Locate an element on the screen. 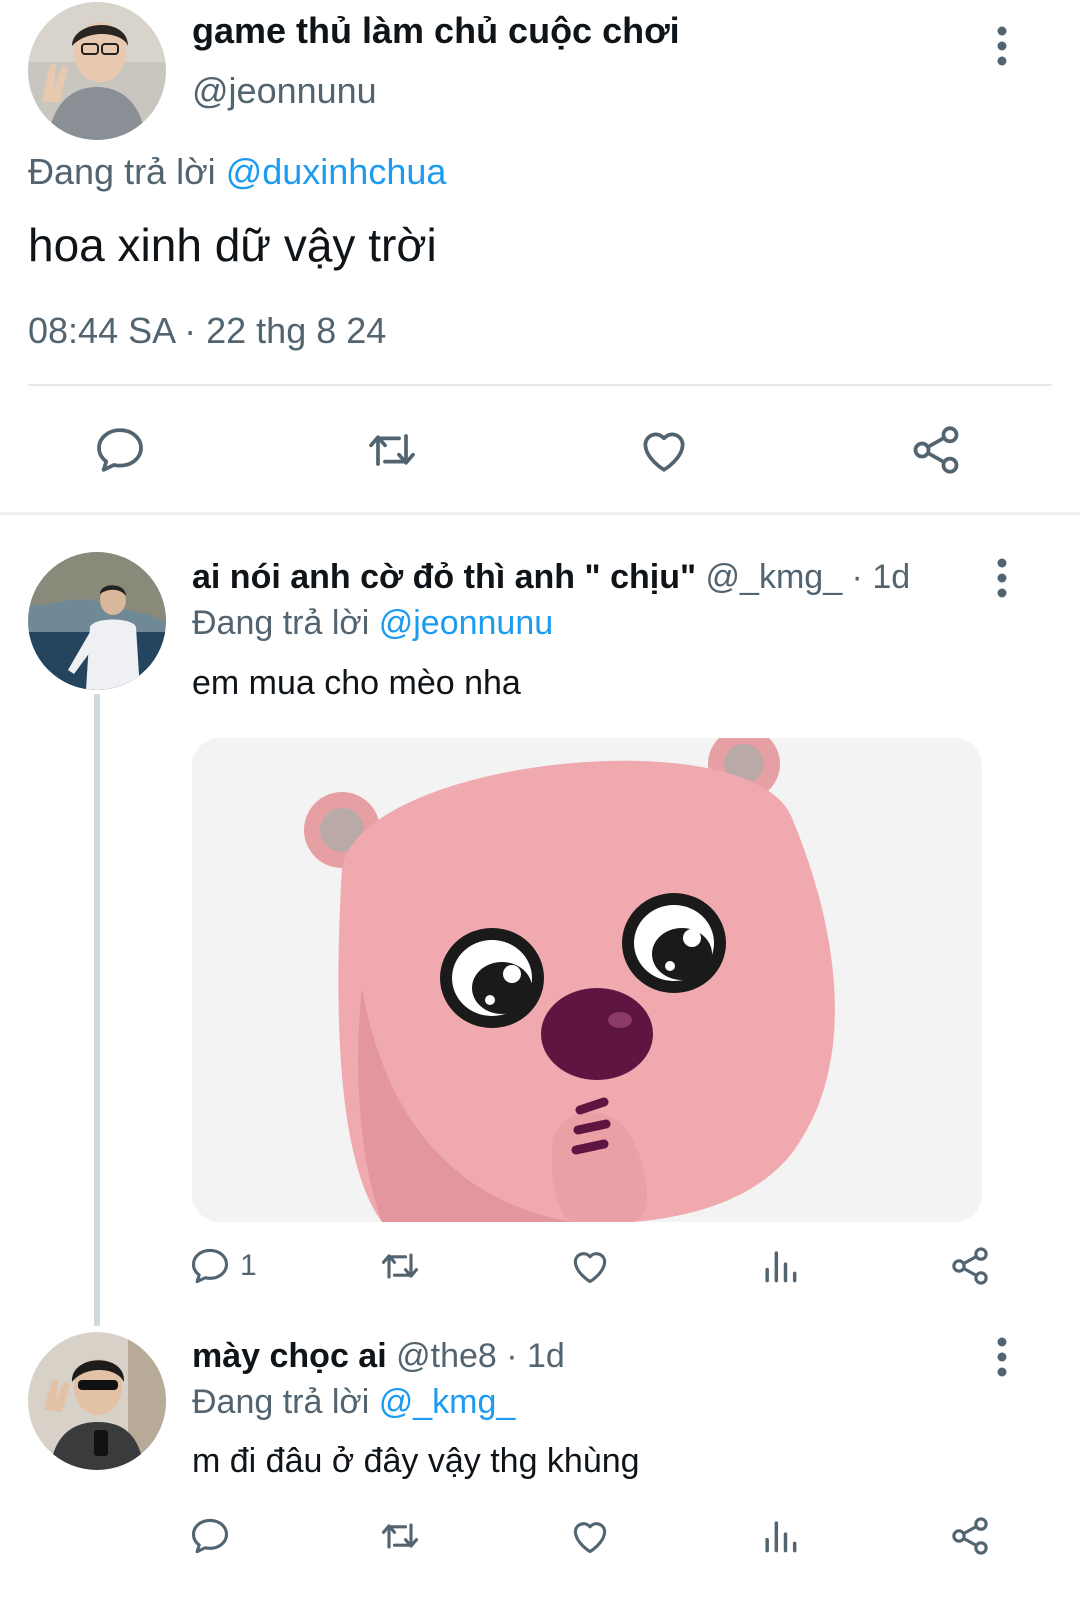 The width and height of the screenshot is (1080, 1600). main-author-name: game thủ làm chủ cuộc chơi is located at coordinates (436, 31).